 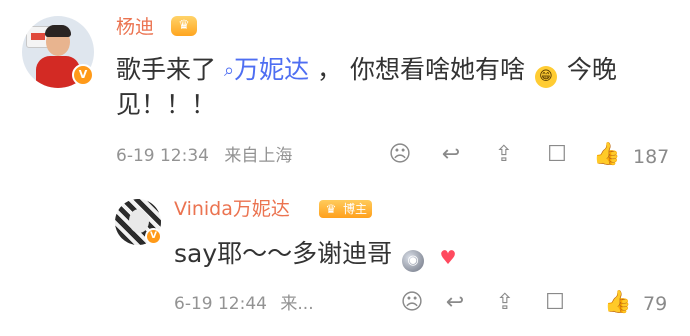 I want to click on comment-text-line-1: 歌手来了 ⌕万妮达 ， 你想看啥她有啥 😁 今晚, so click(x=366, y=70).